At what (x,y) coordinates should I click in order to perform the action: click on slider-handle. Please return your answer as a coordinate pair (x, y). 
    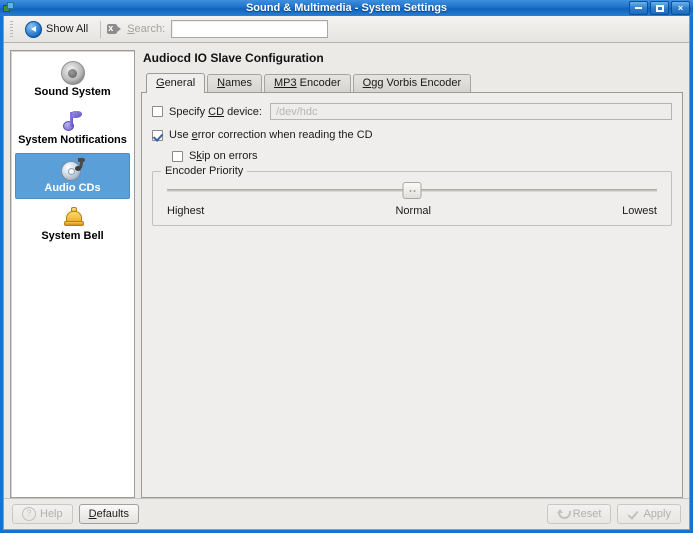
    Looking at the image, I should click on (412, 190).